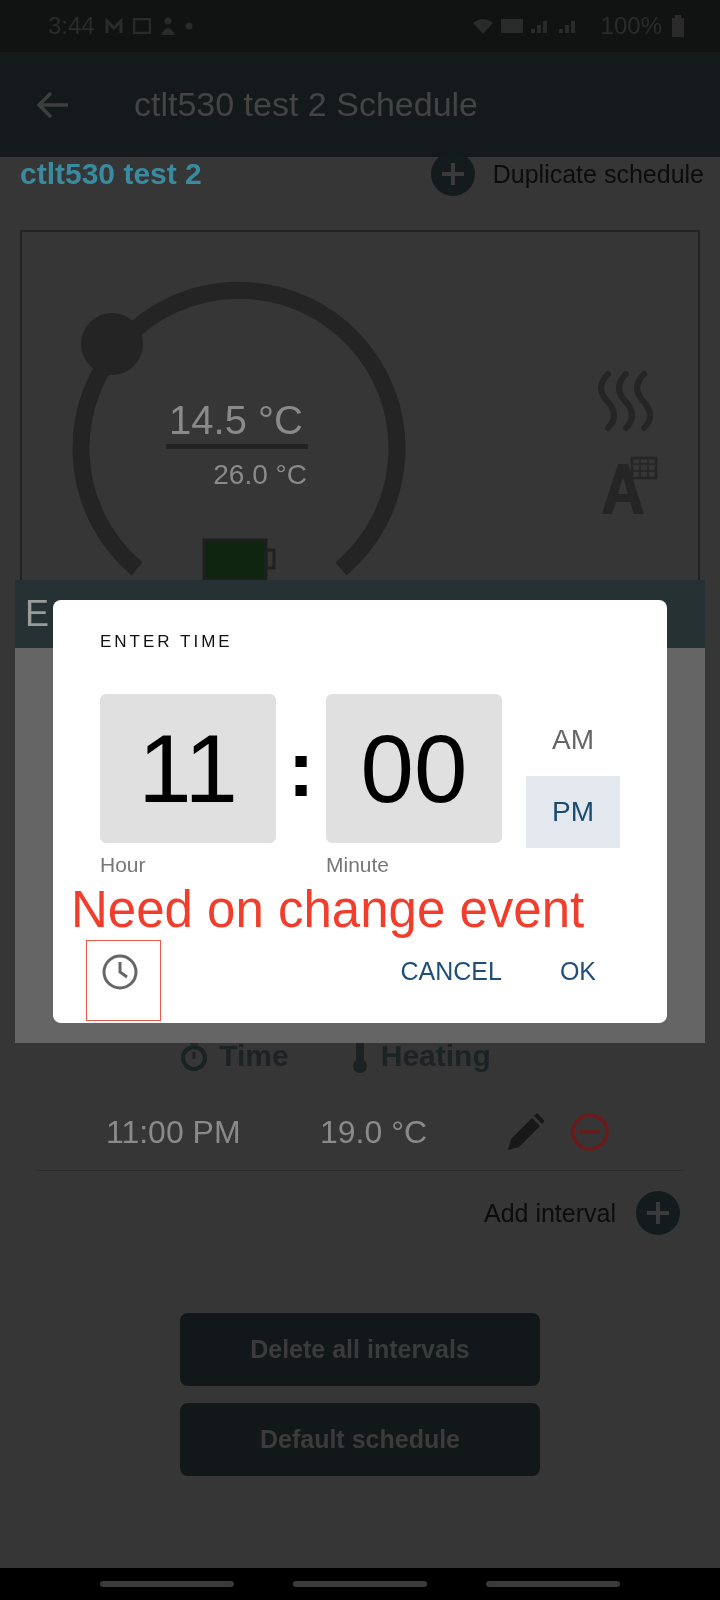  What do you see at coordinates (167, 642) in the screenshot?
I see `dialog-title: ENTER TIME` at bounding box center [167, 642].